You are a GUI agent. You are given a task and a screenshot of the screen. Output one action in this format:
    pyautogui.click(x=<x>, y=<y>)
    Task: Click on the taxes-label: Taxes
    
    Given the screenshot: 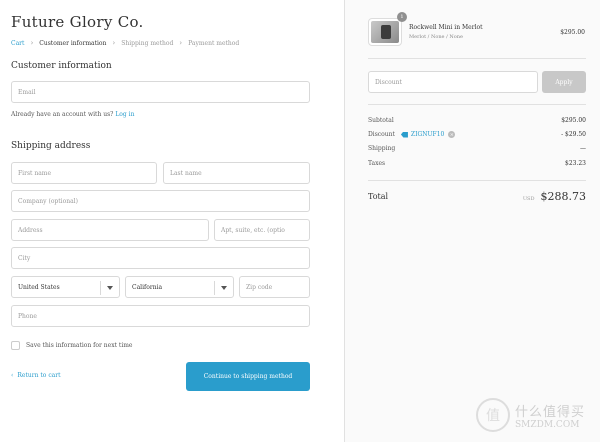 What is the action you would take?
    pyautogui.click(x=377, y=163)
    